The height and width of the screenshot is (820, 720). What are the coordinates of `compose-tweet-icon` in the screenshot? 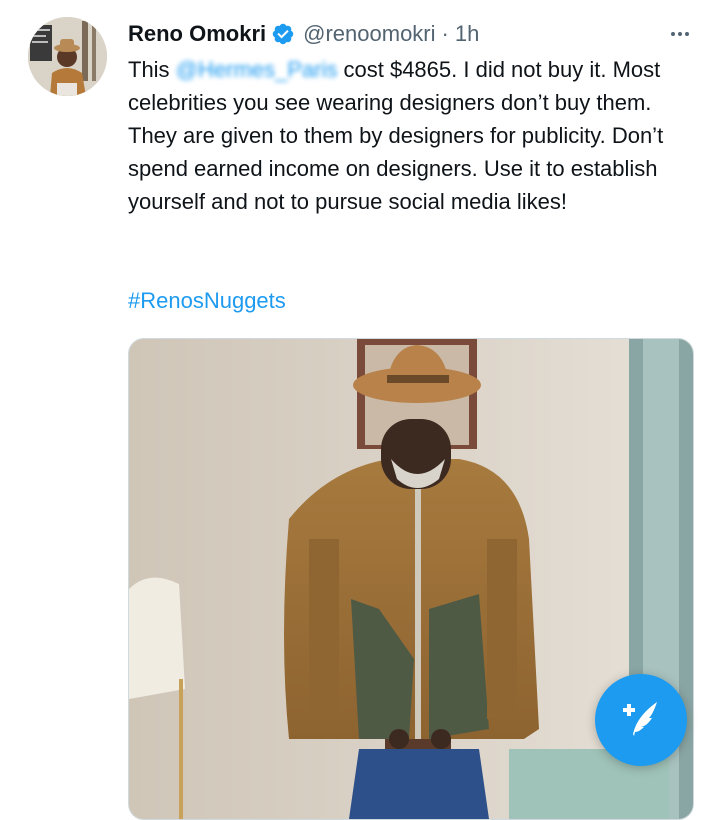 It's located at (641, 720).